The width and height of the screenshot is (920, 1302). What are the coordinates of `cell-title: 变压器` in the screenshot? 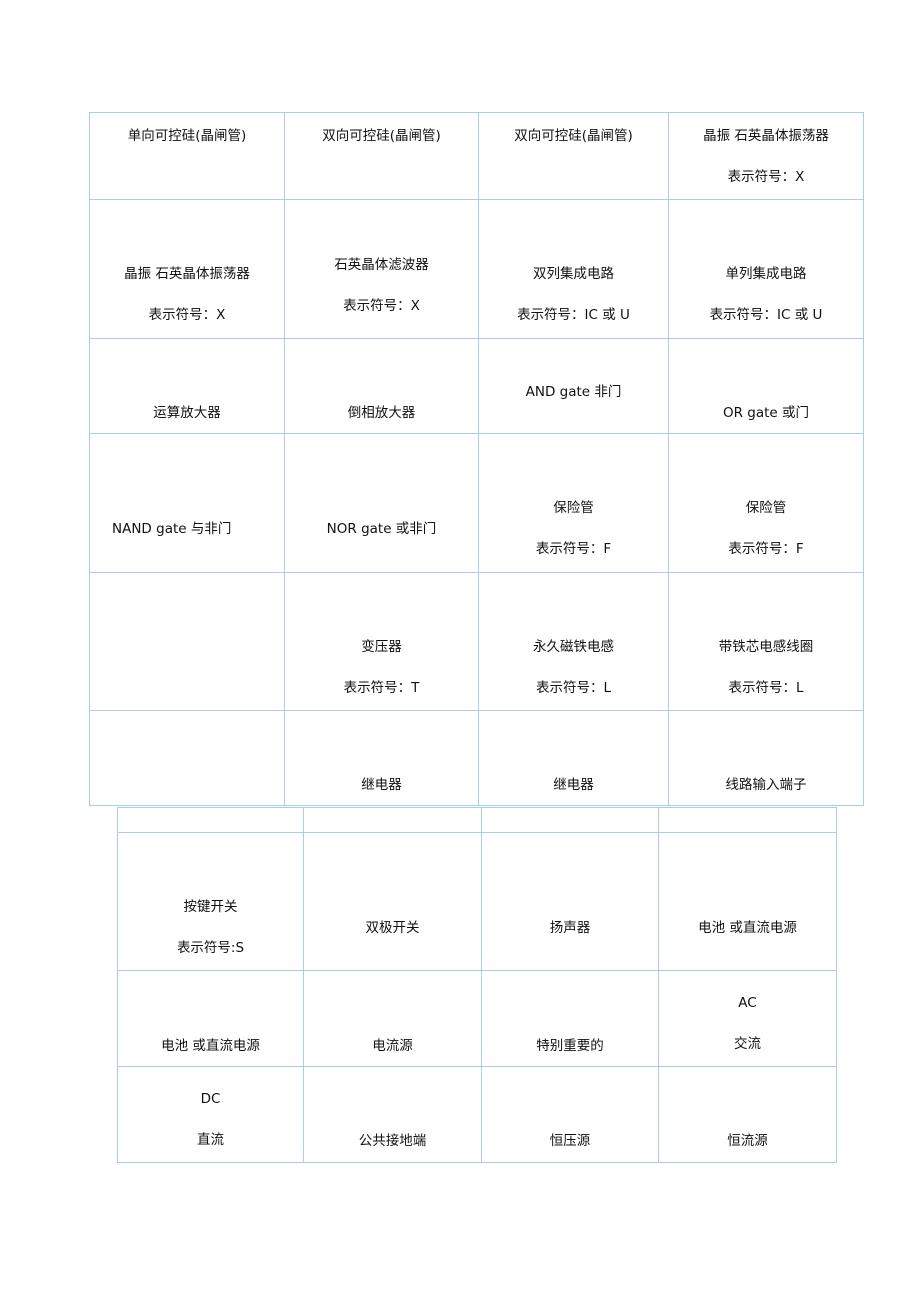 It's located at (381, 647).